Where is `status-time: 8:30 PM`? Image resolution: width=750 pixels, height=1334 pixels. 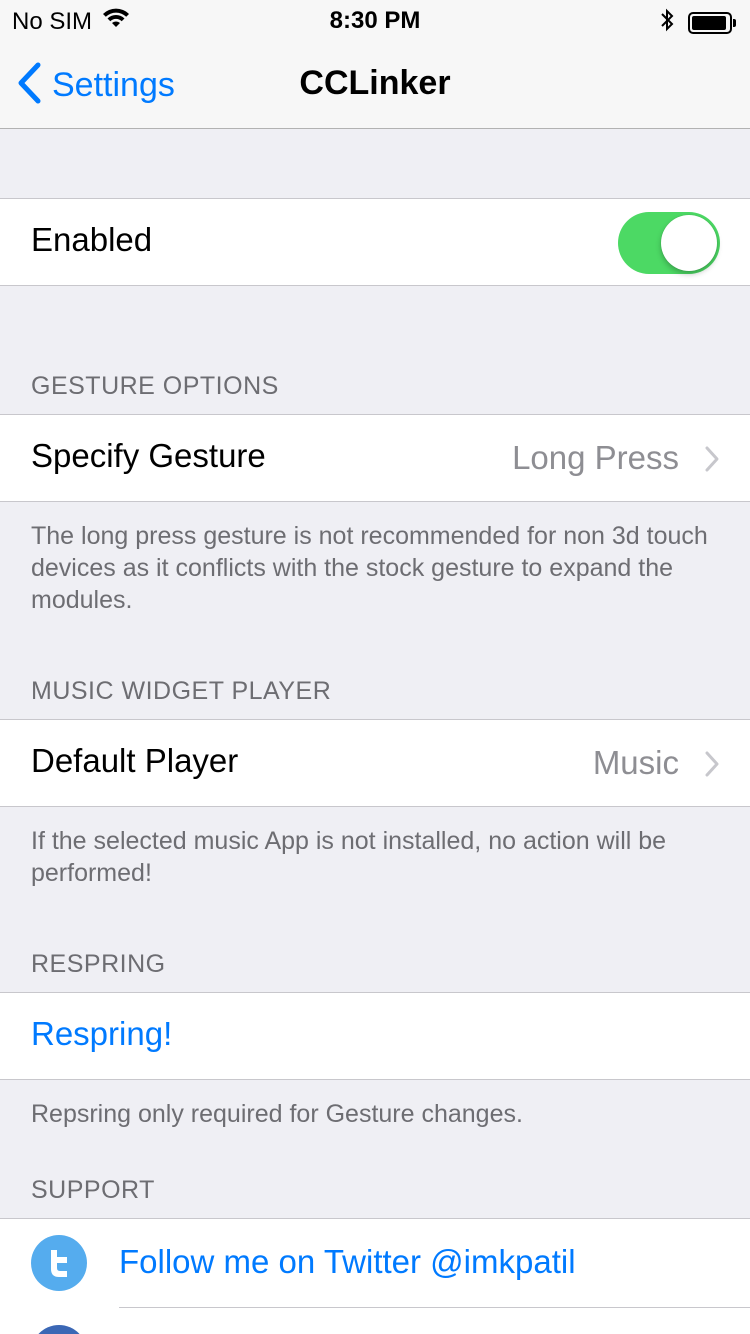 status-time: 8:30 PM is located at coordinates (375, 20).